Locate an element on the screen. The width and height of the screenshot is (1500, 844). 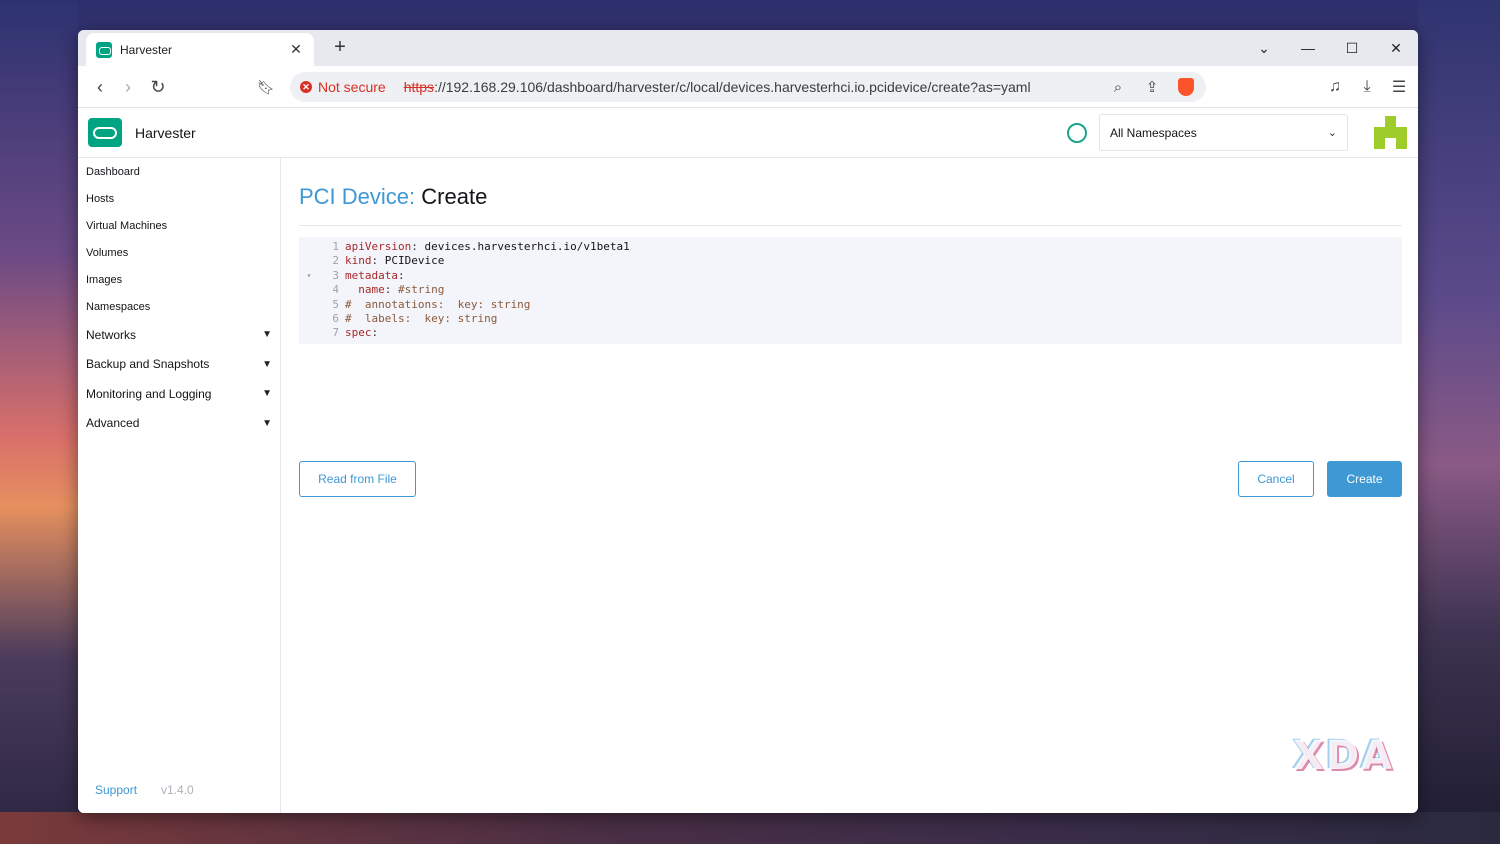
create-button: Create is located at coordinates (1364, 479).